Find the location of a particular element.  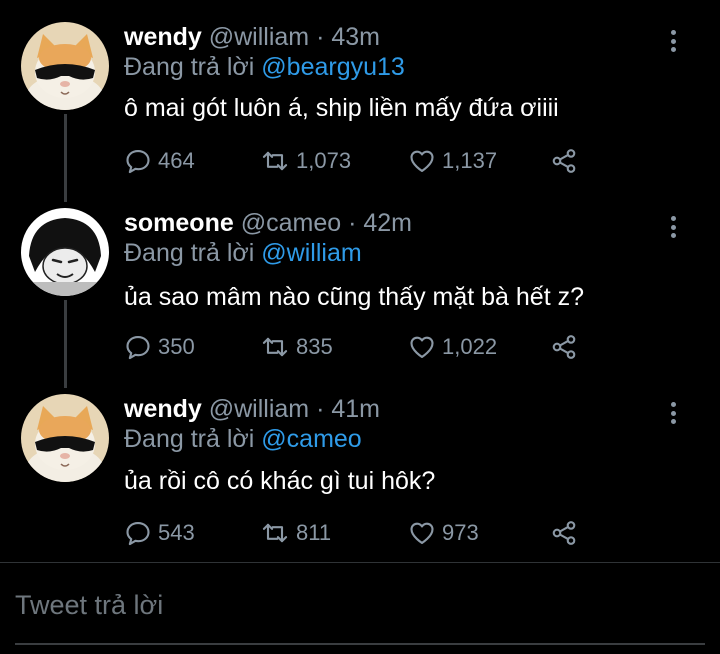

replying-to: Đang trả lời @cameo is located at coordinates (243, 439).